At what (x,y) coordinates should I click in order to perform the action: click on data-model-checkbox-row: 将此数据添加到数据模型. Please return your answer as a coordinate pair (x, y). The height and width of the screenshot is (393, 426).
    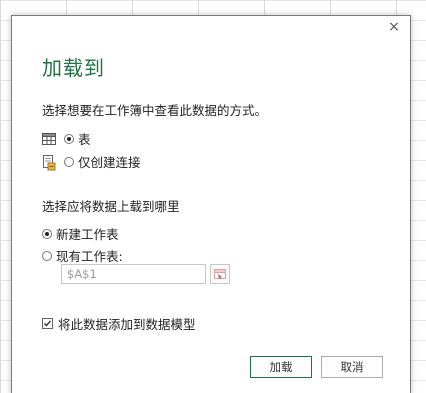
    Looking at the image, I should click on (119, 323).